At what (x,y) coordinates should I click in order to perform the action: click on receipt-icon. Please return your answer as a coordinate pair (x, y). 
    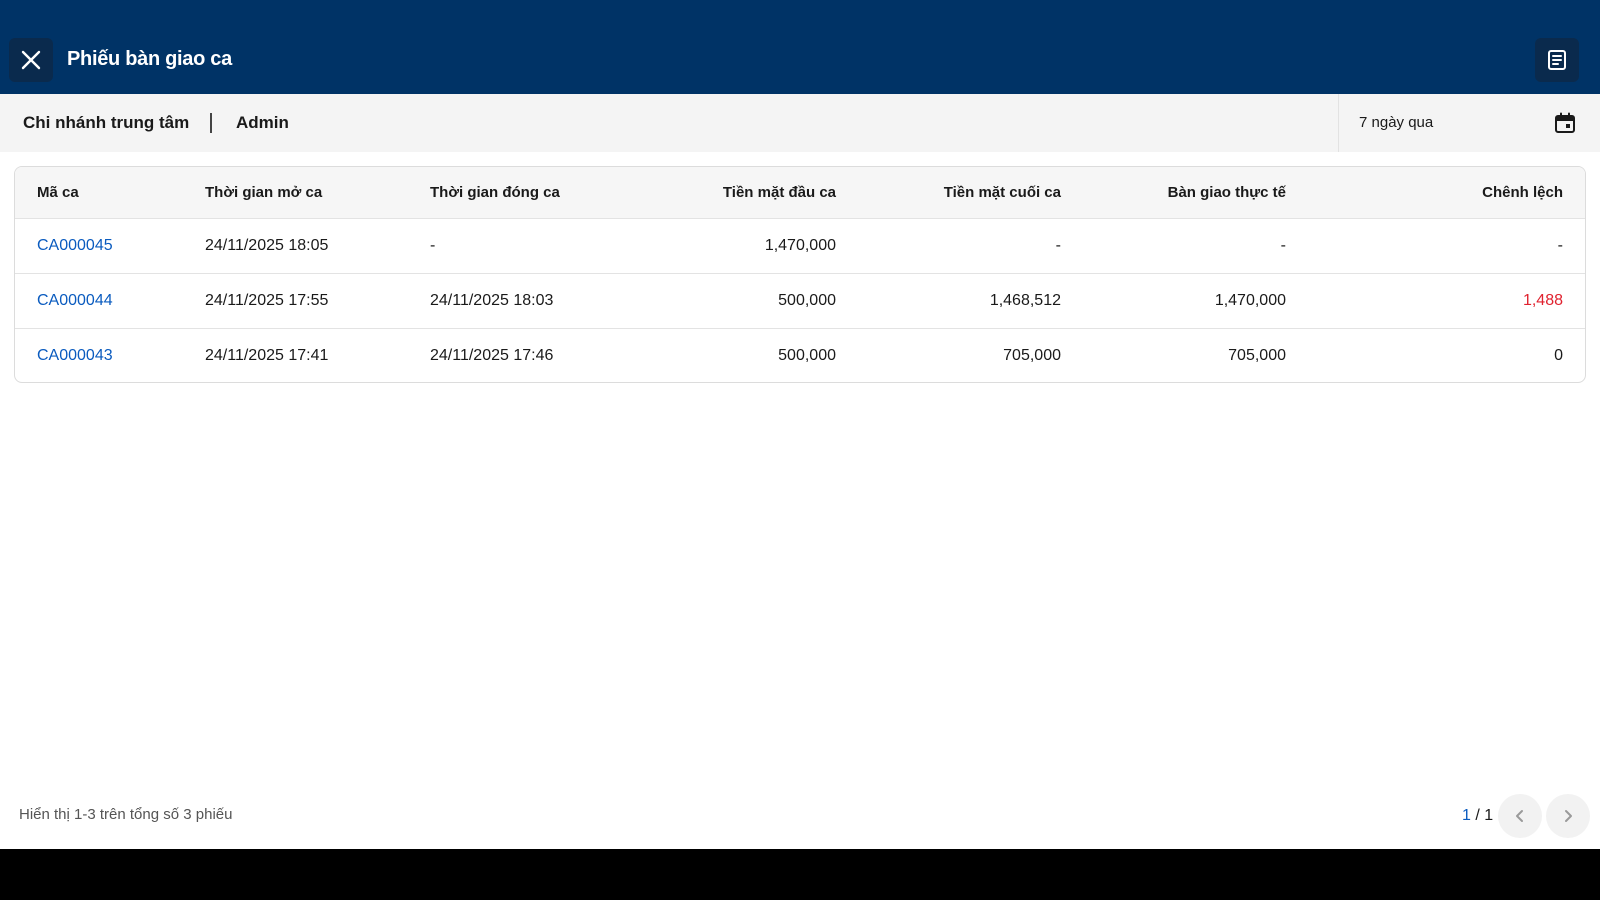
    Looking at the image, I should click on (1557, 60).